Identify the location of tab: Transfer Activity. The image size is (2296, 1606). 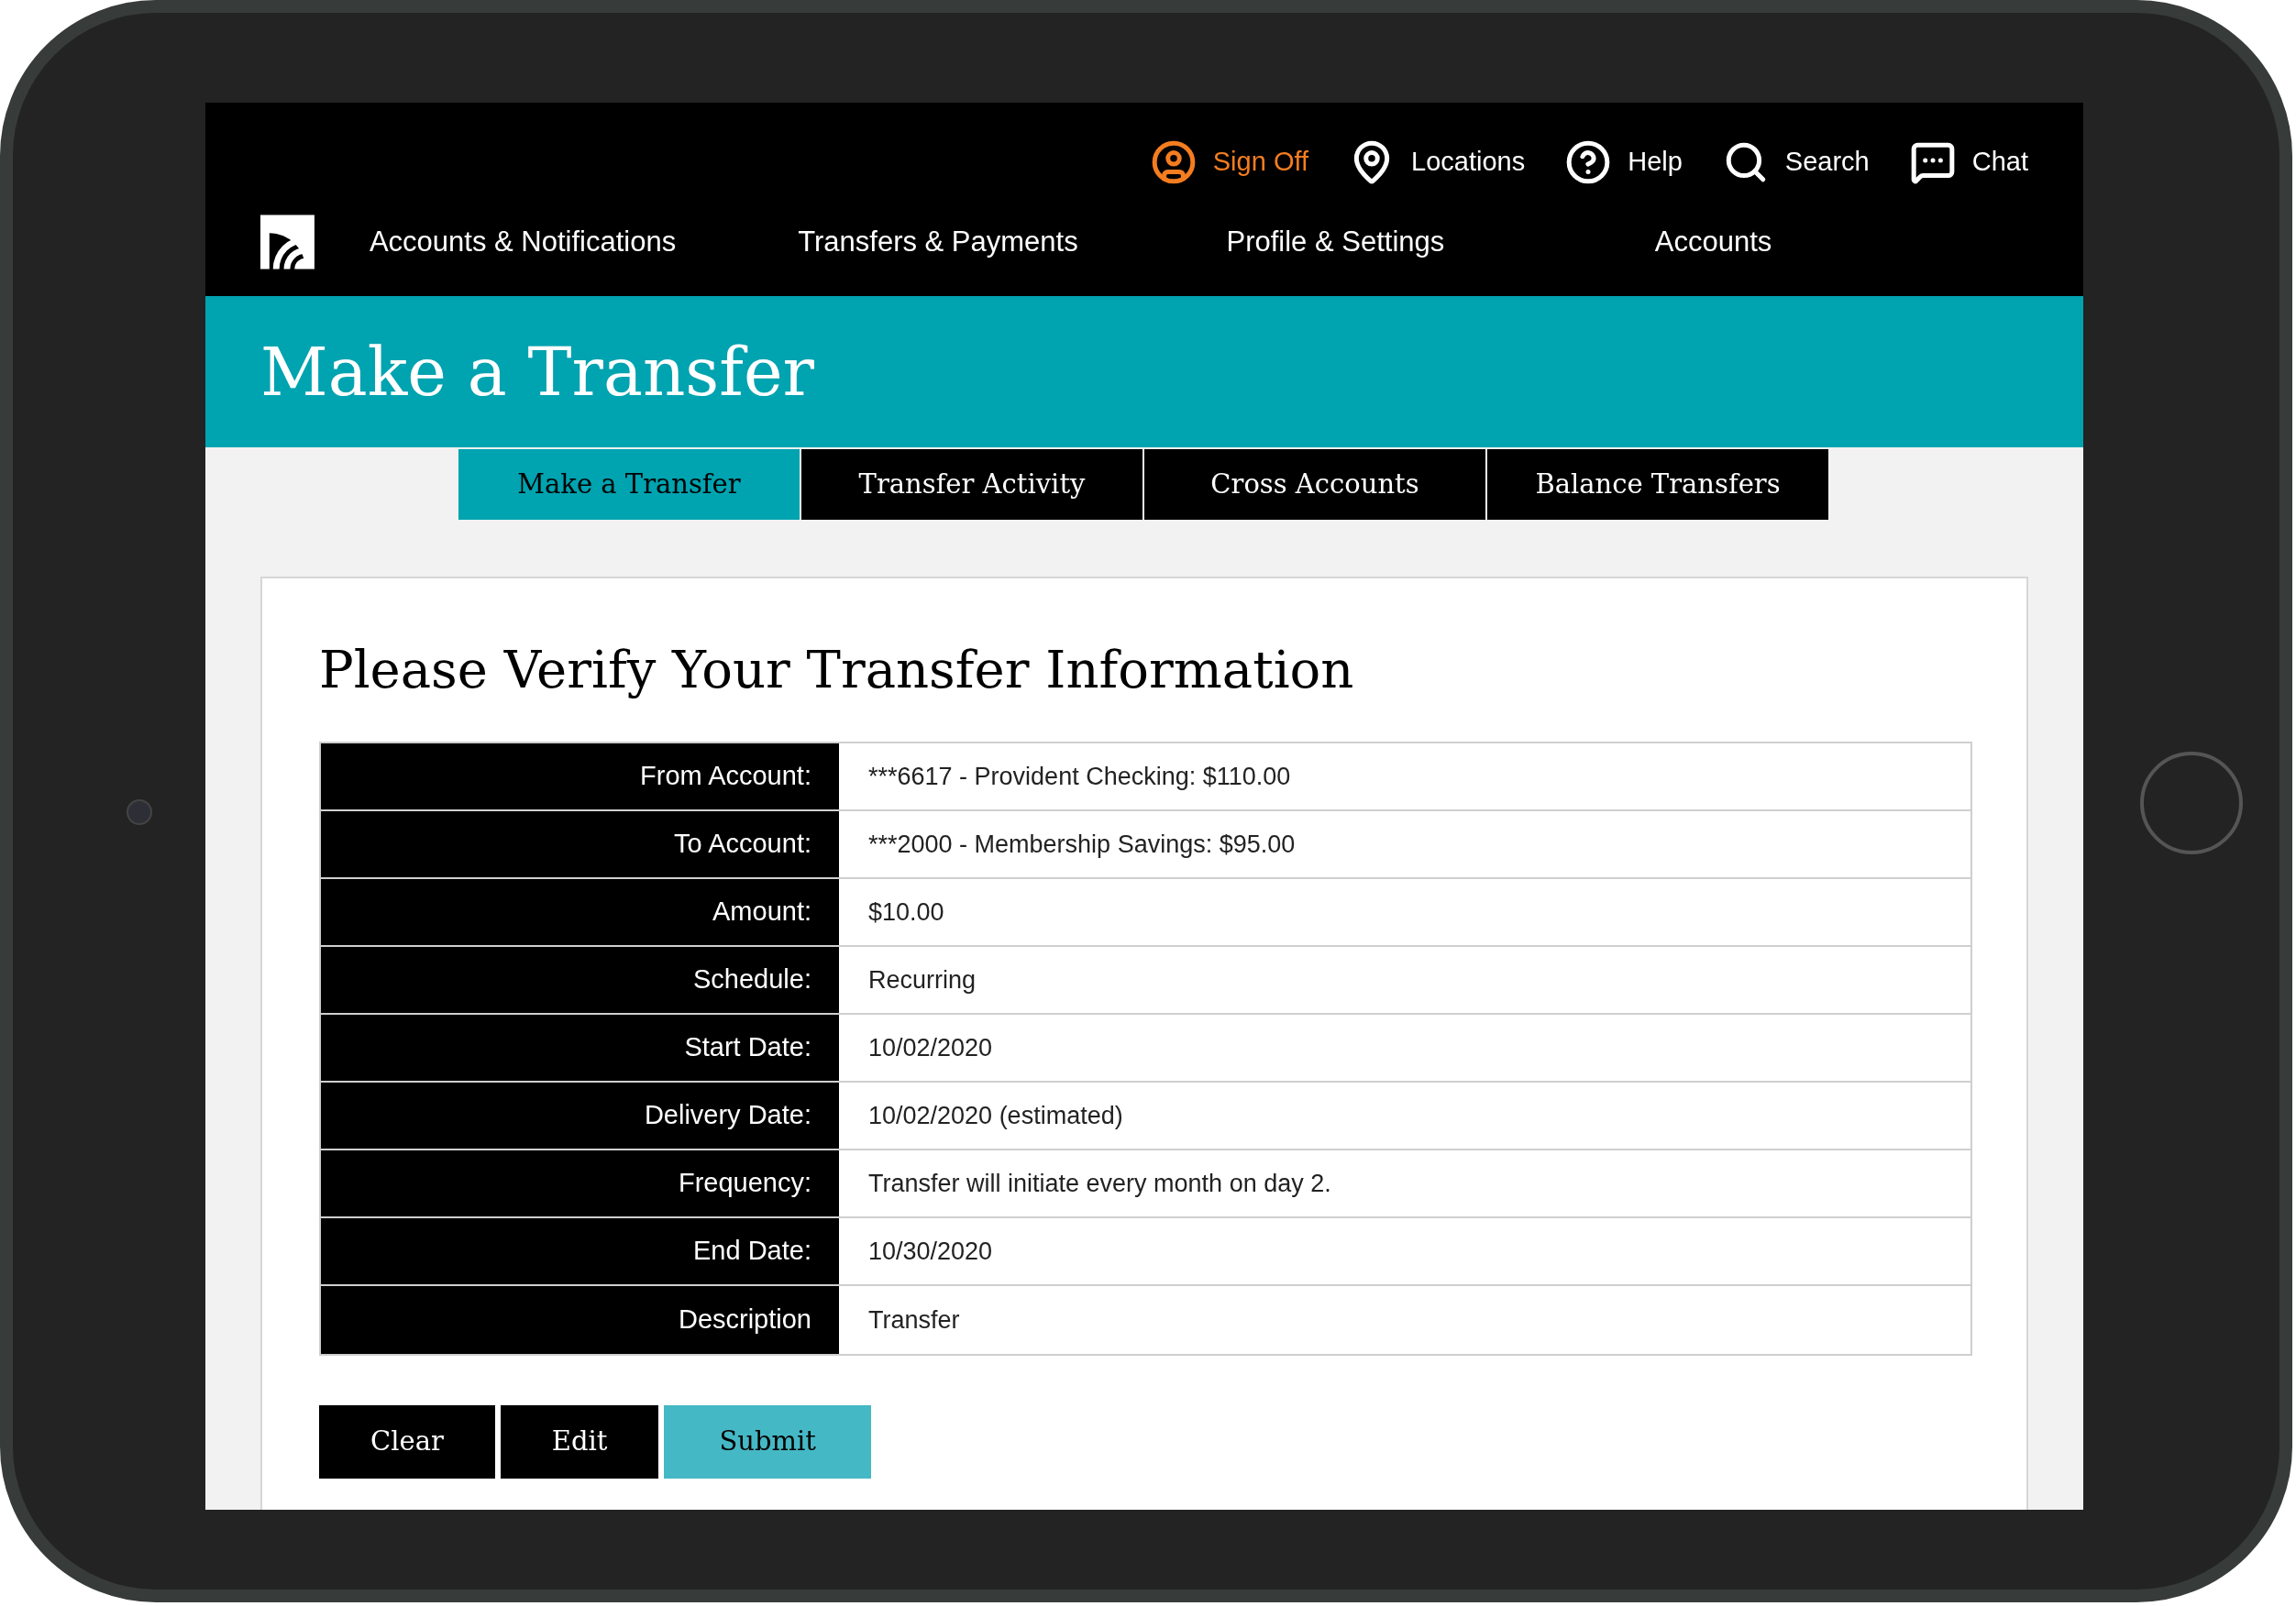
(971, 484).